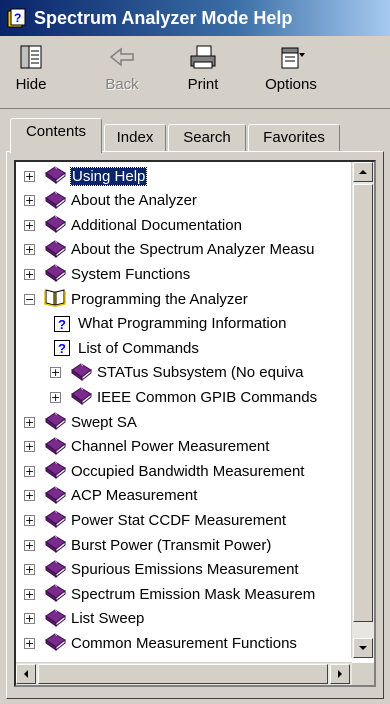  I want to click on options-icon, so click(293, 58).